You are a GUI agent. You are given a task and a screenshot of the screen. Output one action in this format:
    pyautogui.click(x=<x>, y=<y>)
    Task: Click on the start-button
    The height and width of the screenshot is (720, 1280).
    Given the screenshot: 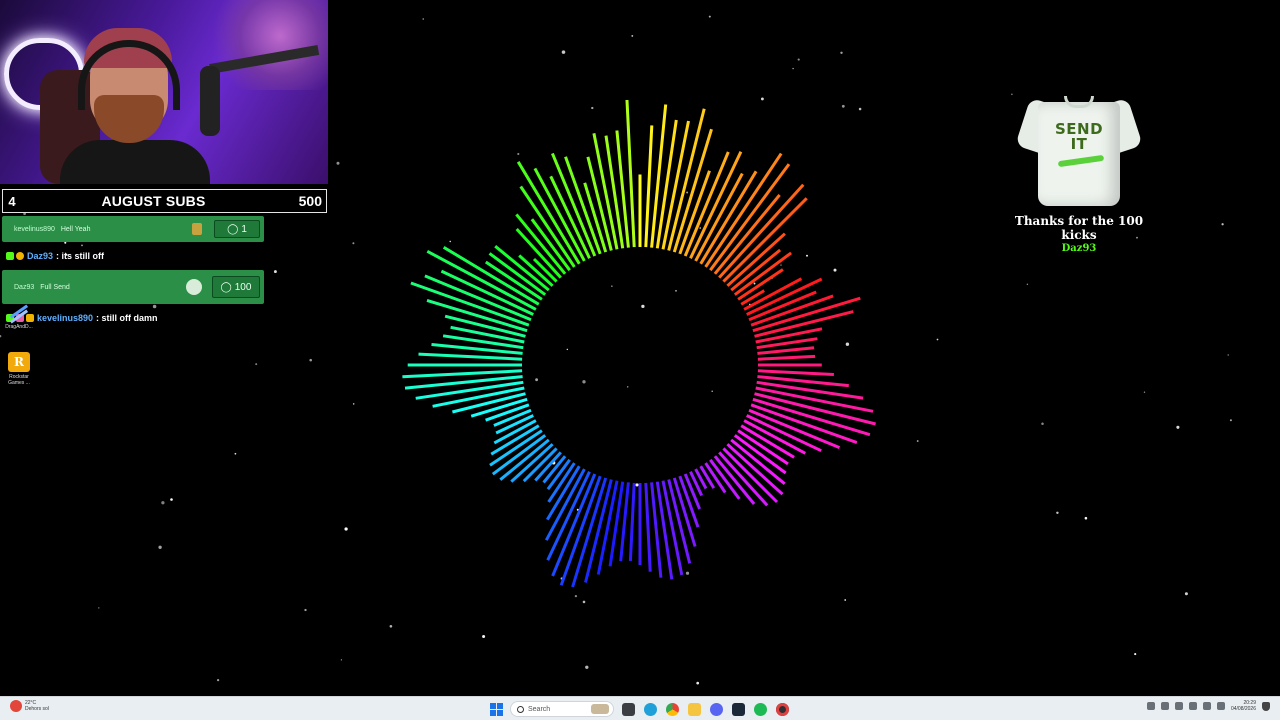 What is the action you would take?
    pyautogui.click(x=496, y=709)
    